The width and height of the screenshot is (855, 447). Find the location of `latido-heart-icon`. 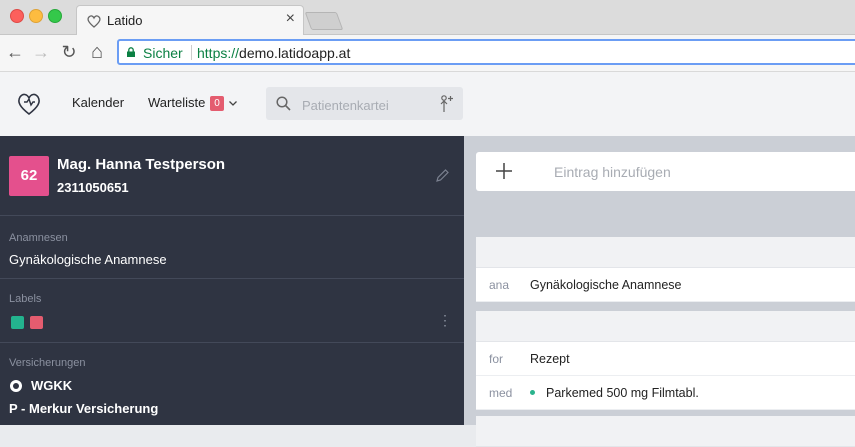

latido-heart-icon is located at coordinates (94, 21).